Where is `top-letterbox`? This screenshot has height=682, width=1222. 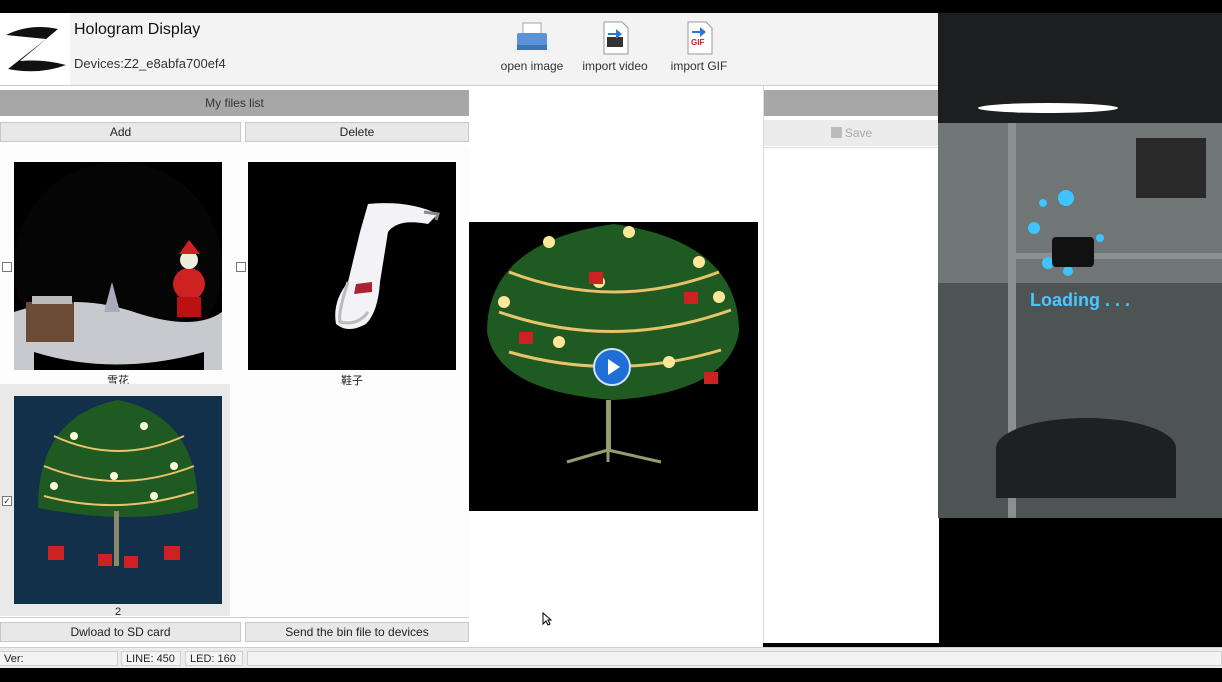
top-letterbox is located at coordinates (611, 6).